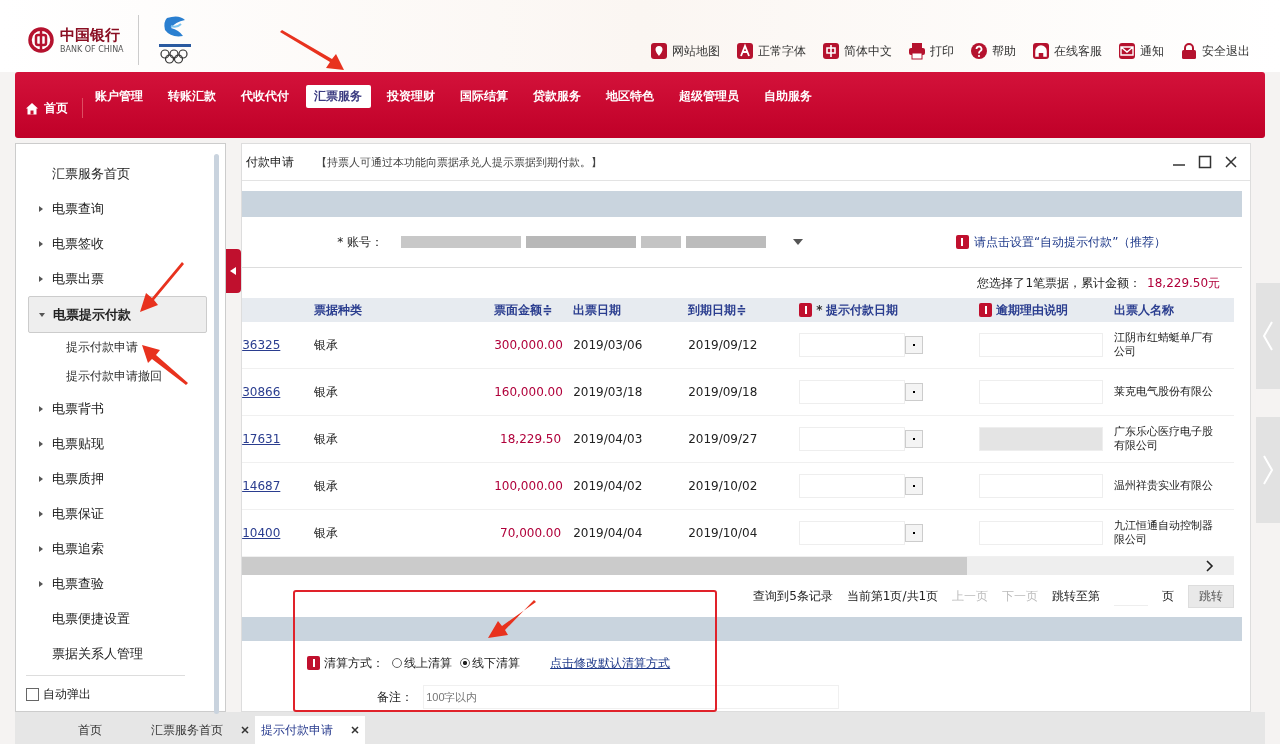 The image size is (1280, 744). I want to click on bill-number-link: 17631, so click(261, 439).